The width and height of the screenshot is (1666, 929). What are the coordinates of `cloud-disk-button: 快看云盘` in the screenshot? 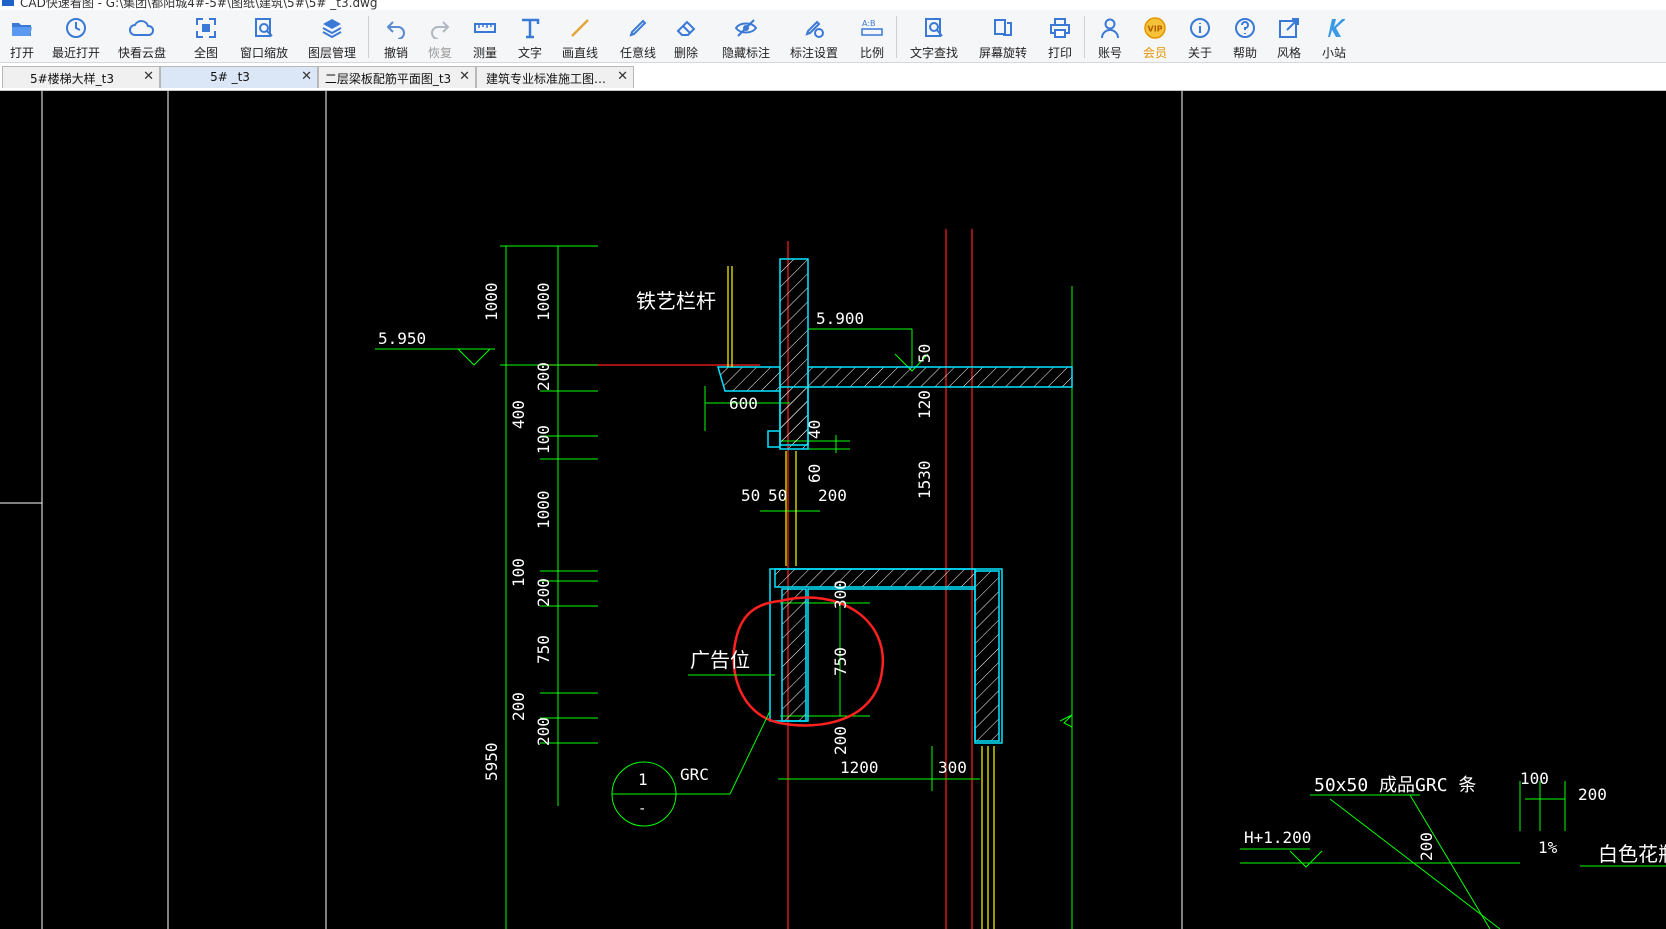 It's located at (142, 36).